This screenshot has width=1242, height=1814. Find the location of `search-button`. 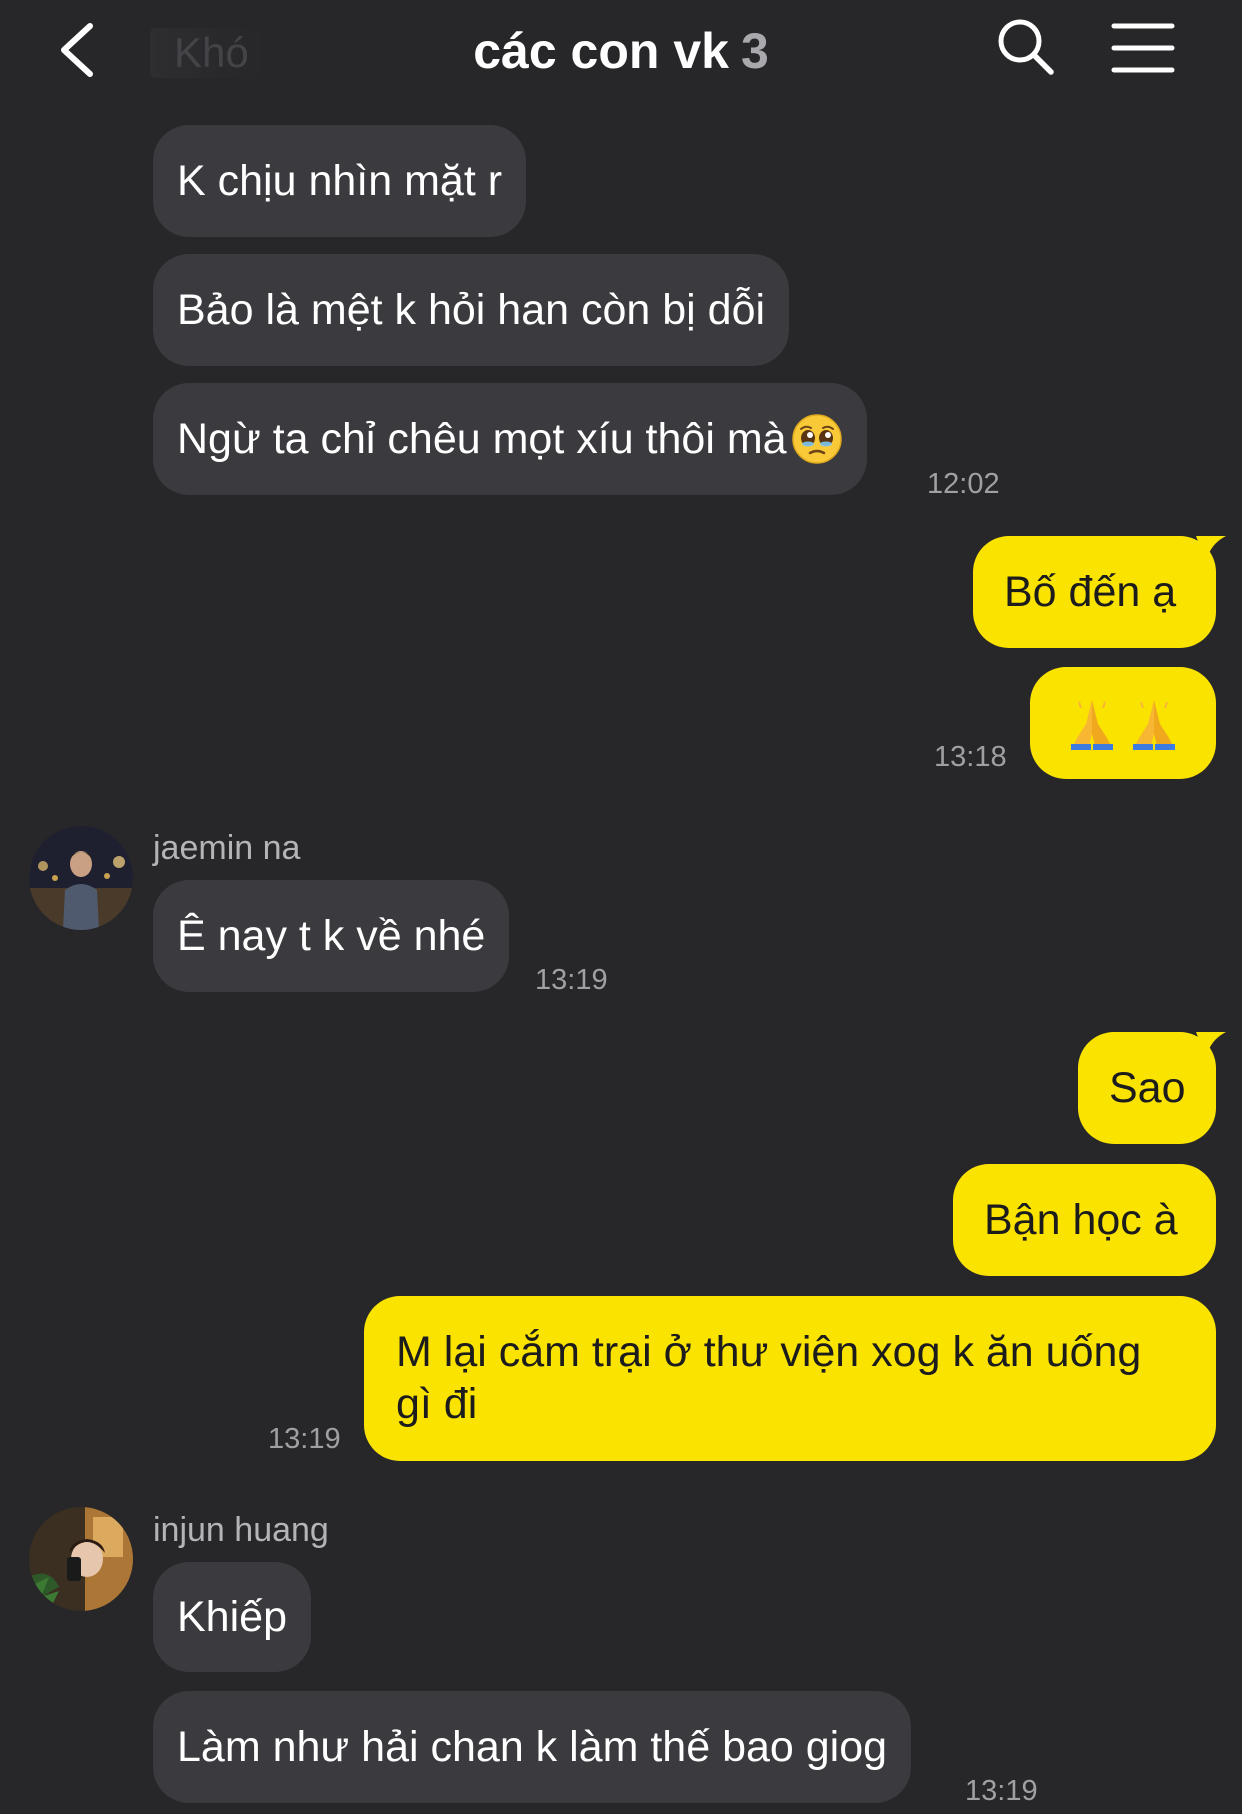

search-button is located at coordinates (1026, 47).